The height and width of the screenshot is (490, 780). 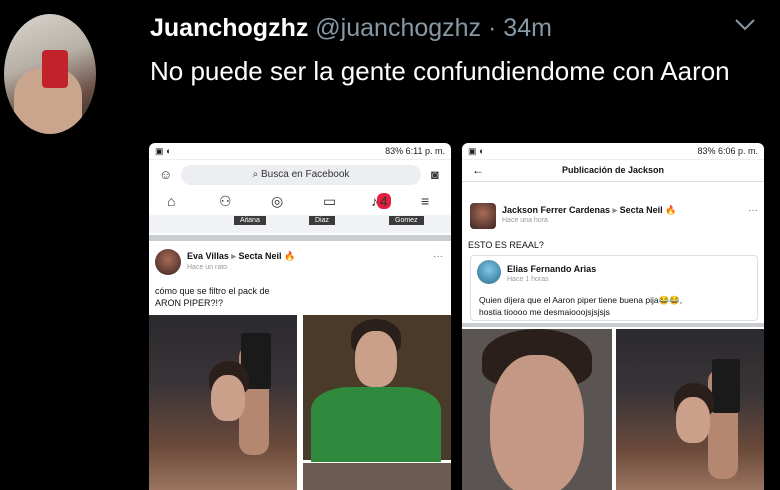 What do you see at coordinates (544, 312) in the screenshot?
I see `shared-text-line: hostia tioooo me desmaiooojsjsjsjs` at bounding box center [544, 312].